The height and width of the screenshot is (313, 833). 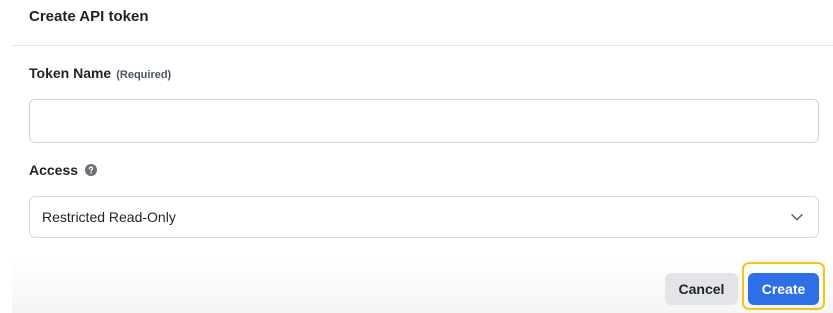 What do you see at coordinates (797, 217) in the screenshot?
I see `chevron-down-icon` at bounding box center [797, 217].